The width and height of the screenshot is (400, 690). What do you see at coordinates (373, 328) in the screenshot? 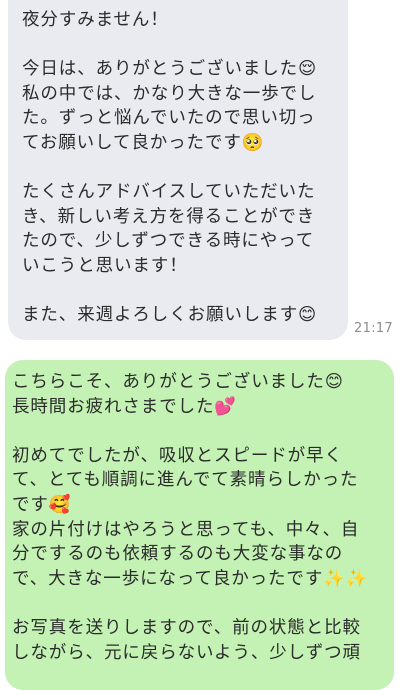
I see `message-timestamp: 21:17` at bounding box center [373, 328].